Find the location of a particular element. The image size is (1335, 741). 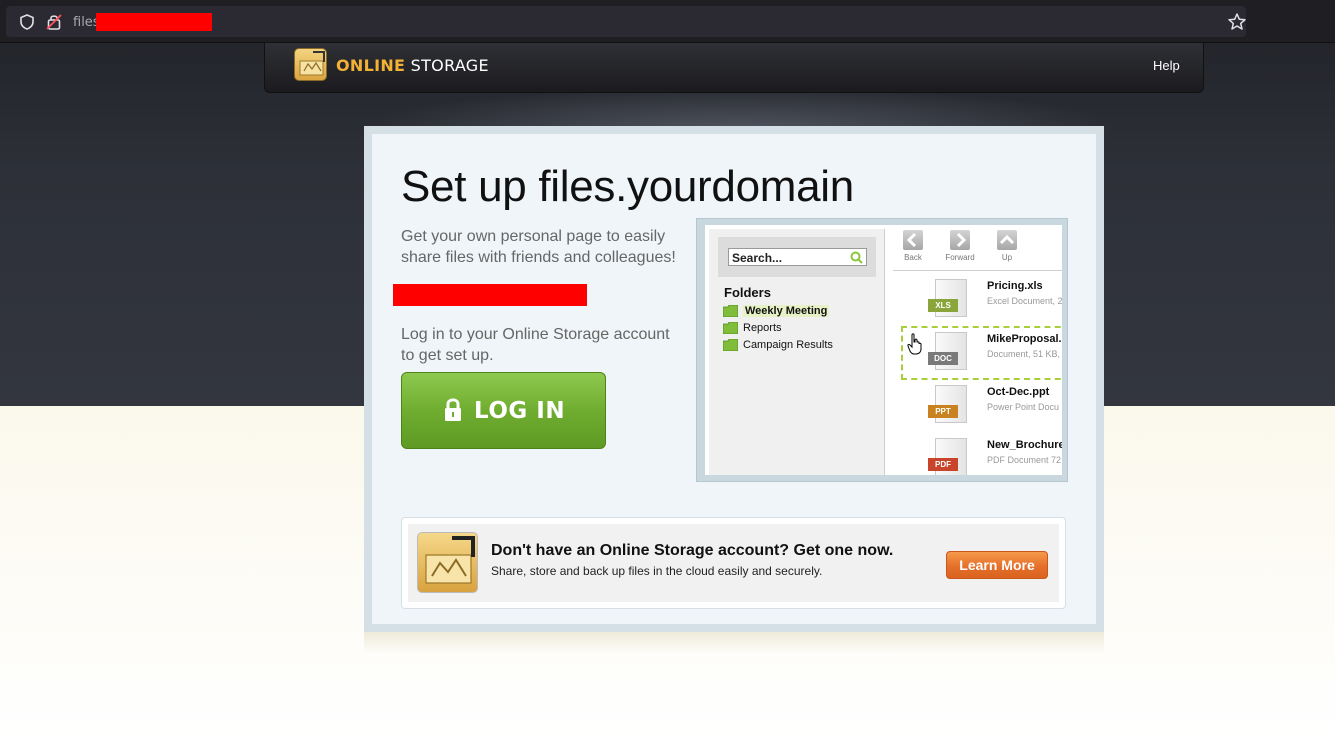

folder-item: Campaign Results is located at coordinates (778, 346).